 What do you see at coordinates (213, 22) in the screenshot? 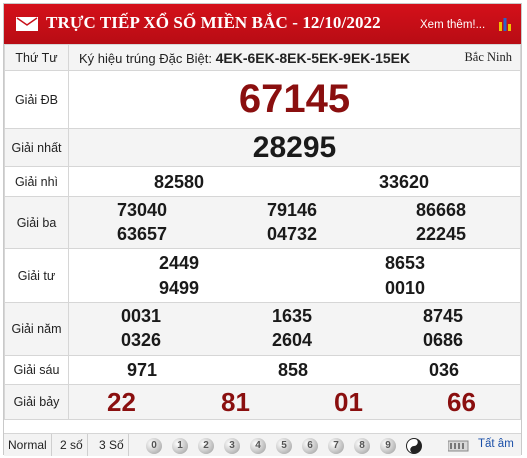
I see `page-title: TRỰC TIẾP XỔ SỐ MIỀN BẮC - 12/10/2022` at bounding box center [213, 22].